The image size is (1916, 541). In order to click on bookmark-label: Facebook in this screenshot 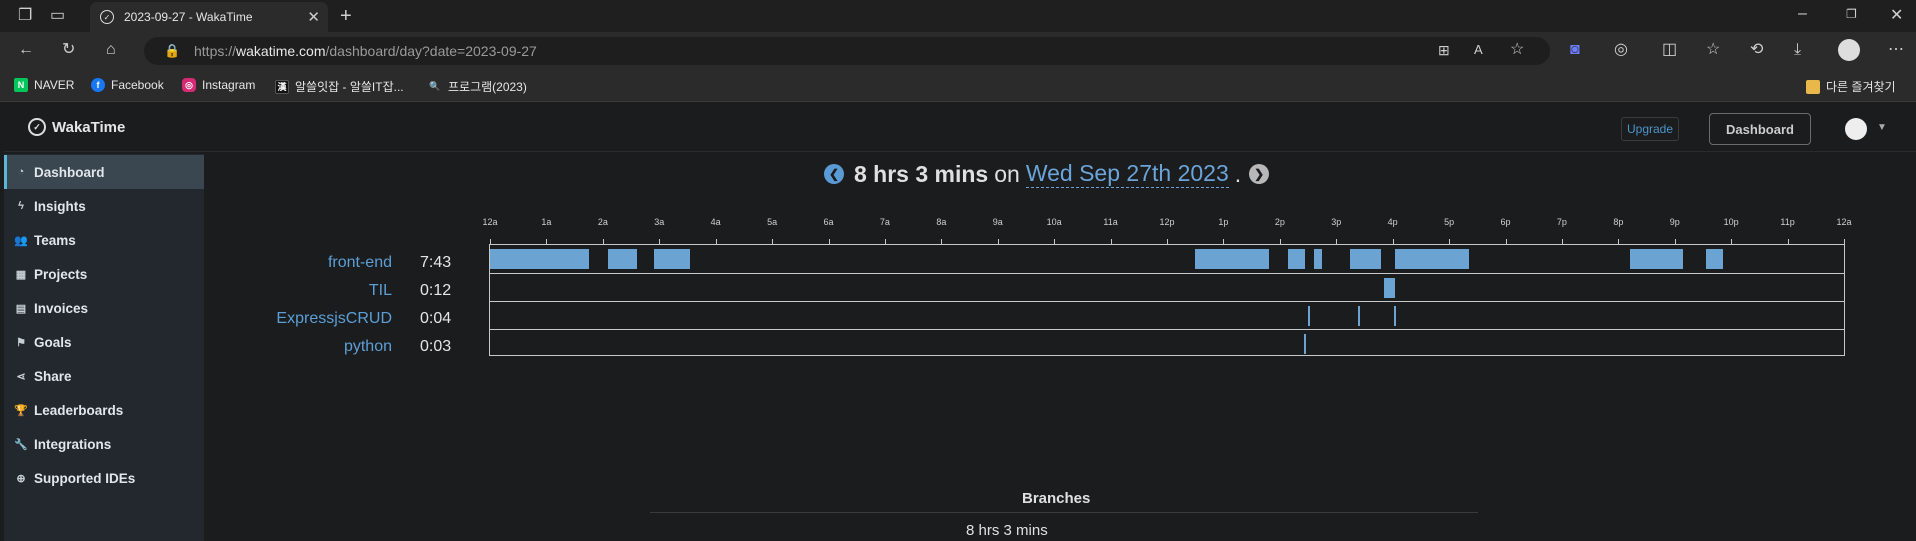, I will do `click(137, 85)`.